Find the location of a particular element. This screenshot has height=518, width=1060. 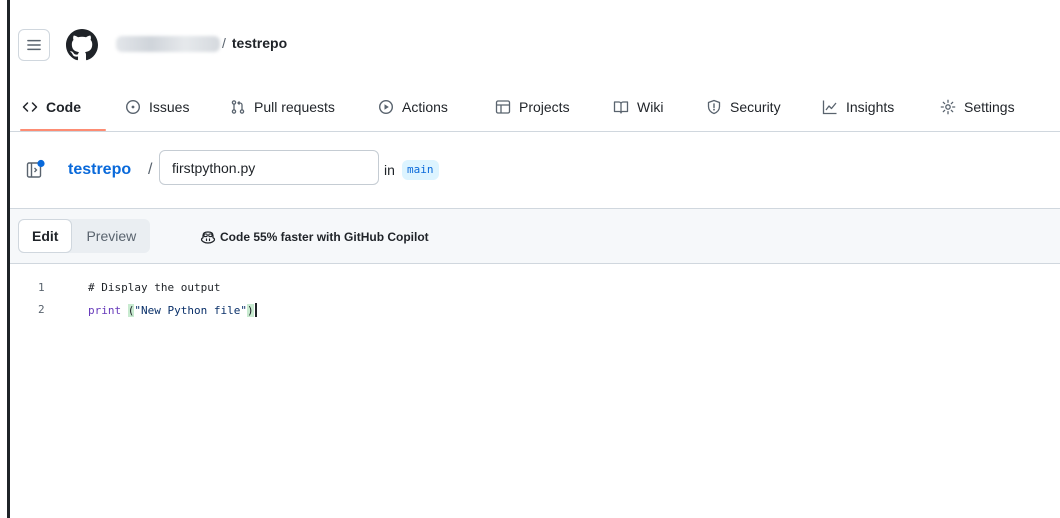

line-number: 1 is located at coordinates (41, 287).